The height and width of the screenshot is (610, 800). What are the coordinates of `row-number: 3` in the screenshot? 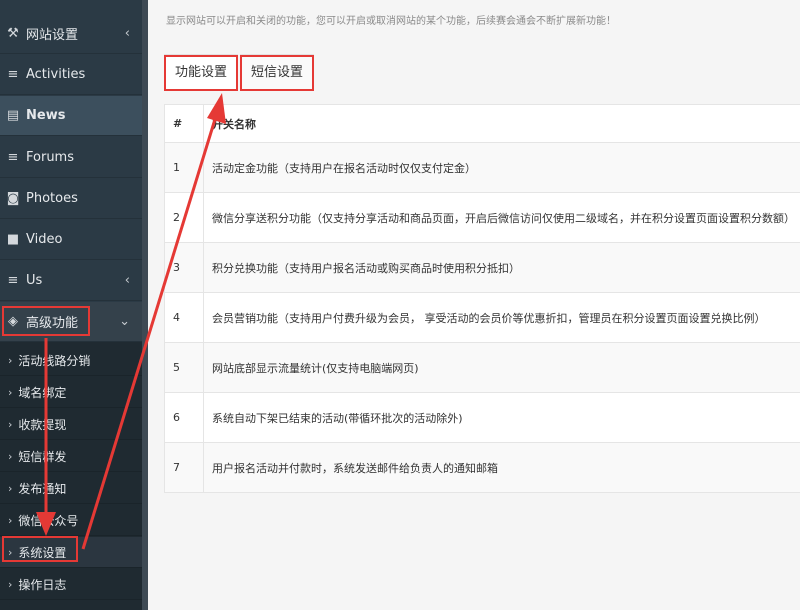 It's located at (184, 267).